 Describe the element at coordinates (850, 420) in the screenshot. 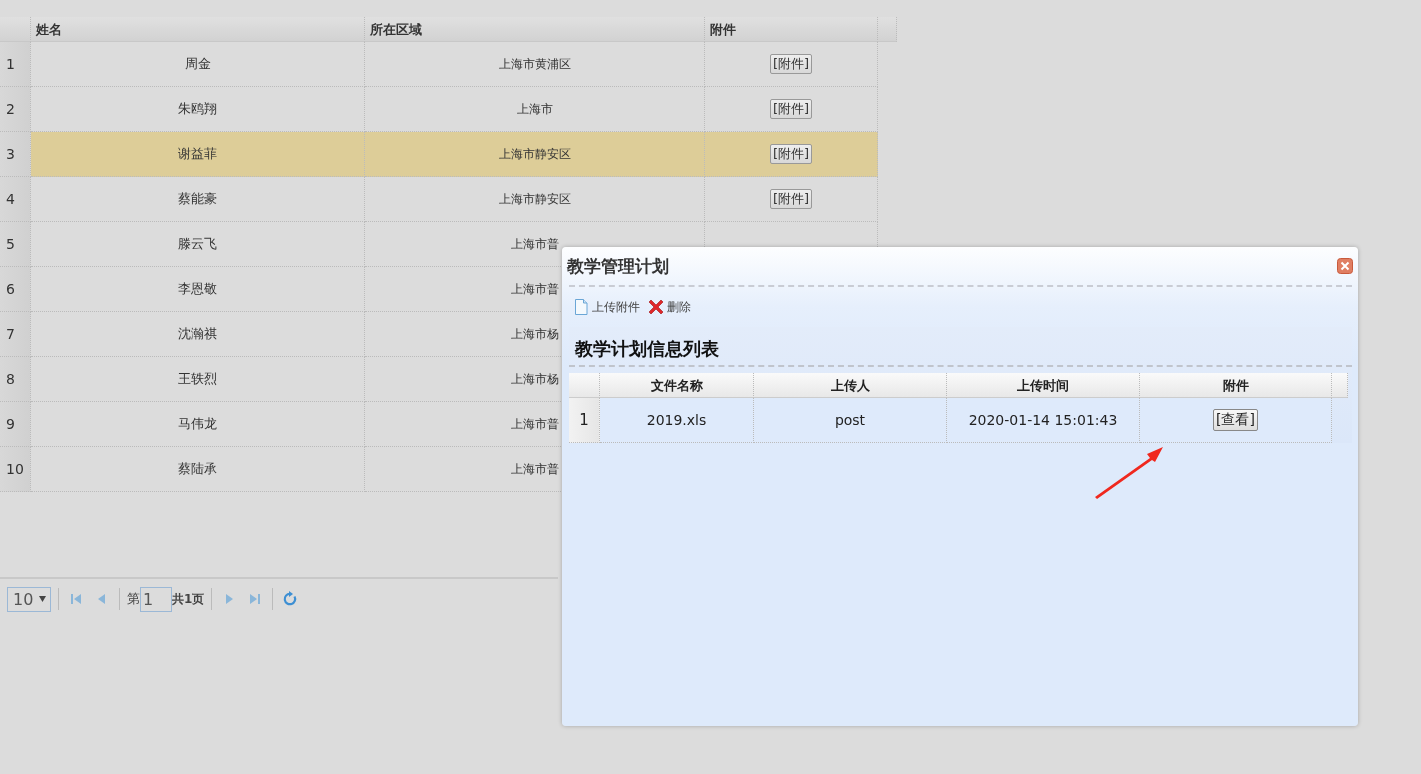

I see `table-cell: post` at that location.